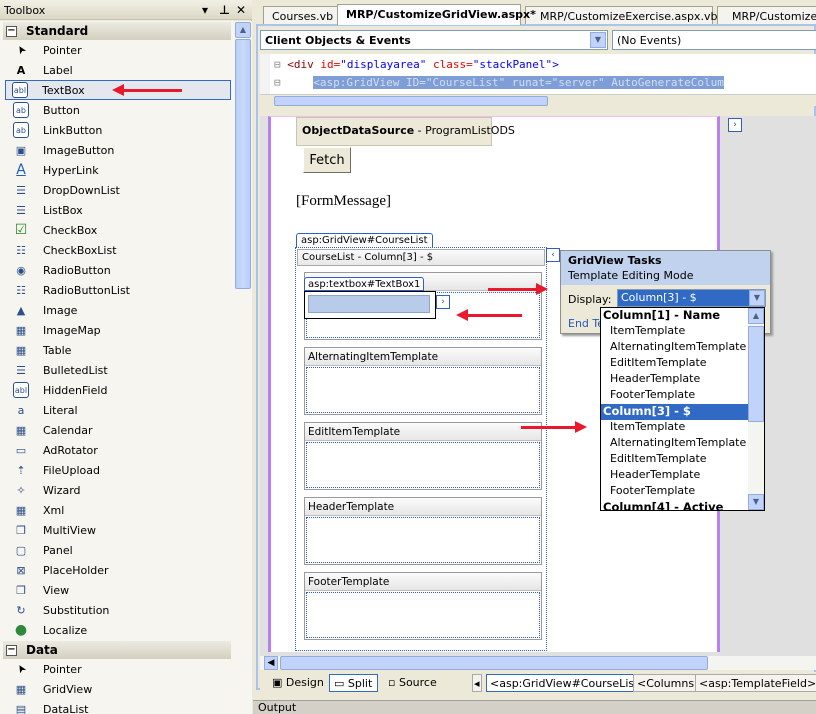 The width and height of the screenshot is (816, 714). What do you see at coordinates (205, 10) in the screenshot?
I see `dropdown-icon: ▾` at bounding box center [205, 10].